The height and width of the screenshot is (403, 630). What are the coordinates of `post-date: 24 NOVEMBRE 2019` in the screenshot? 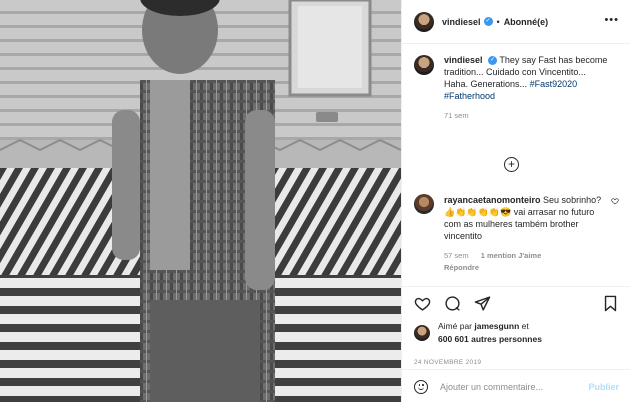 It's located at (447, 362).